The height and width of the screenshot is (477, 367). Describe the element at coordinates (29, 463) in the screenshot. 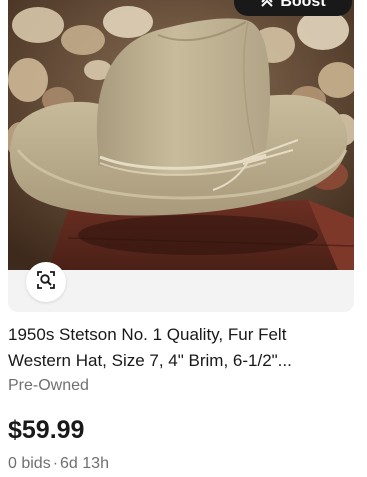

I see `bid-count: 0 bids` at that location.